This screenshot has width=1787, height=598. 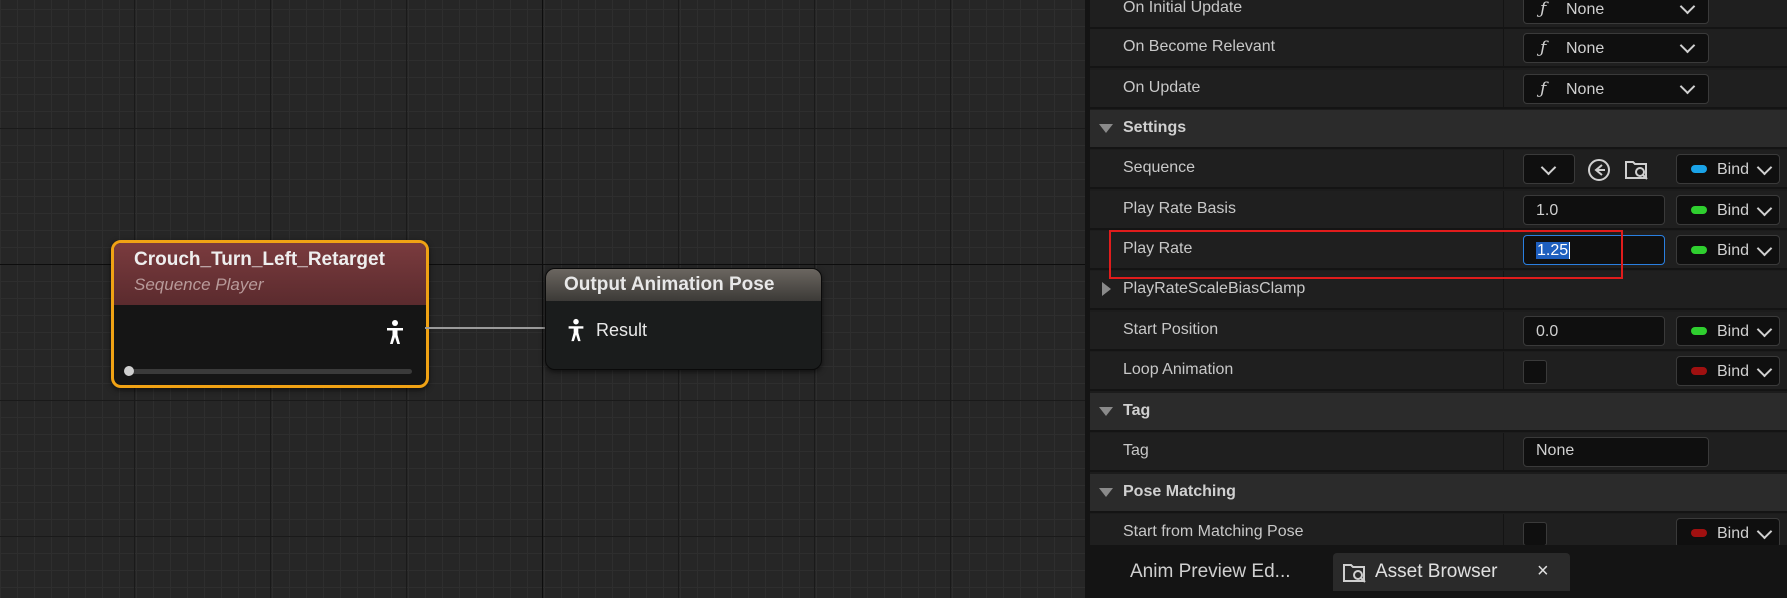 I want to click on node-title: Output Animation Pose, so click(x=669, y=284).